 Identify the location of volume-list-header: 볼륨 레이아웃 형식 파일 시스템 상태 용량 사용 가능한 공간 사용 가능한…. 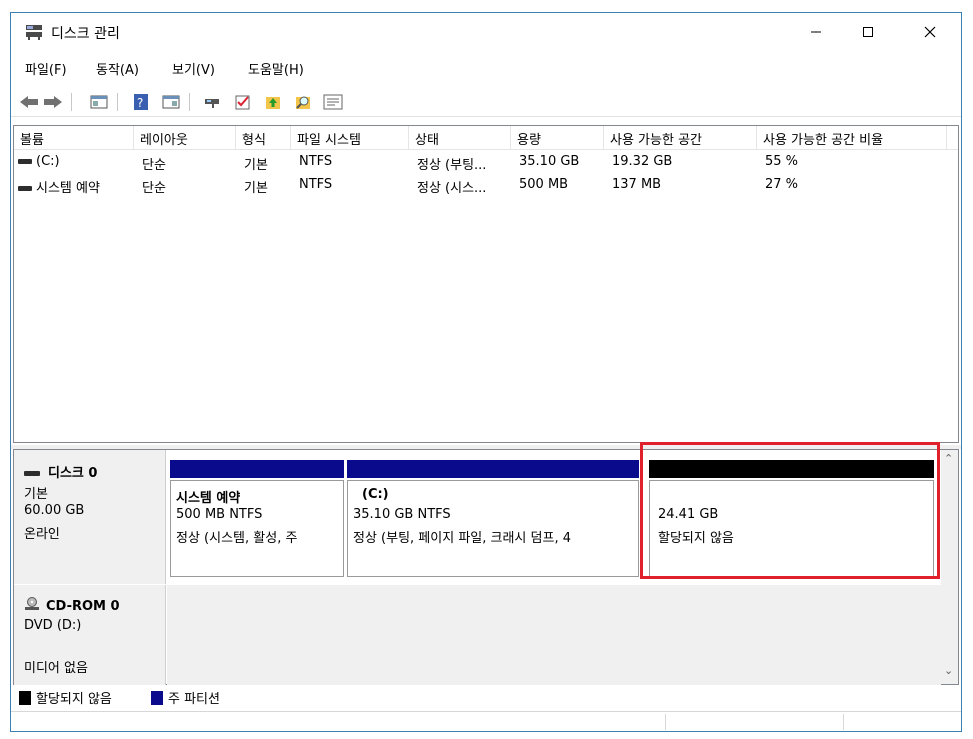
(486, 138).